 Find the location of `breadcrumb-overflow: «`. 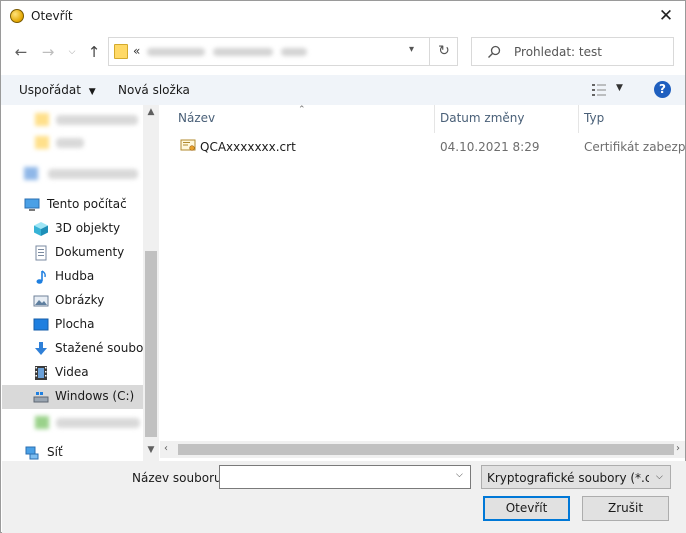

breadcrumb-overflow: « is located at coordinates (136, 51).